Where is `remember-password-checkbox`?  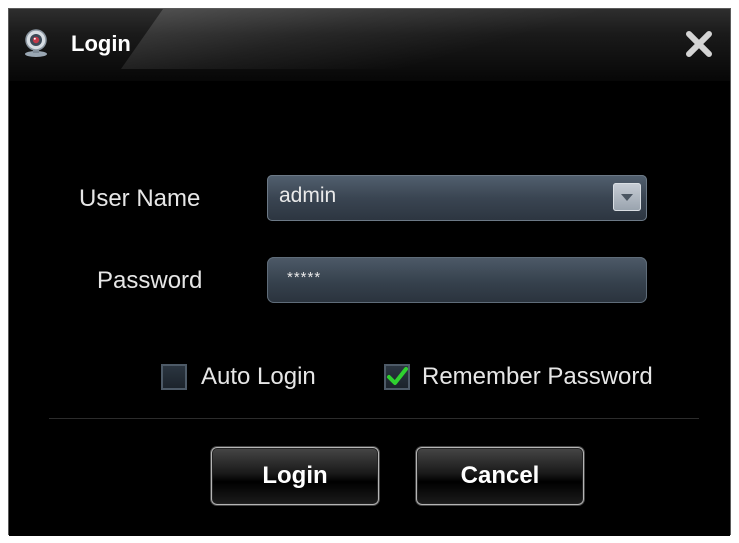
remember-password-checkbox is located at coordinates (397, 377).